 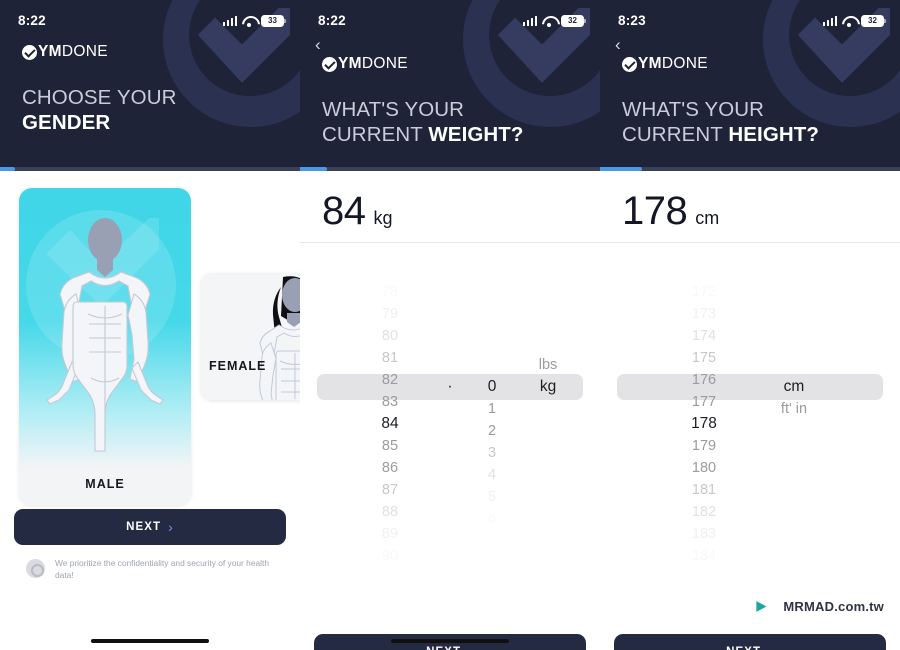 What do you see at coordinates (390, 468) in the screenshot?
I see `weight-integer-item: 86` at bounding box center [390, 468].